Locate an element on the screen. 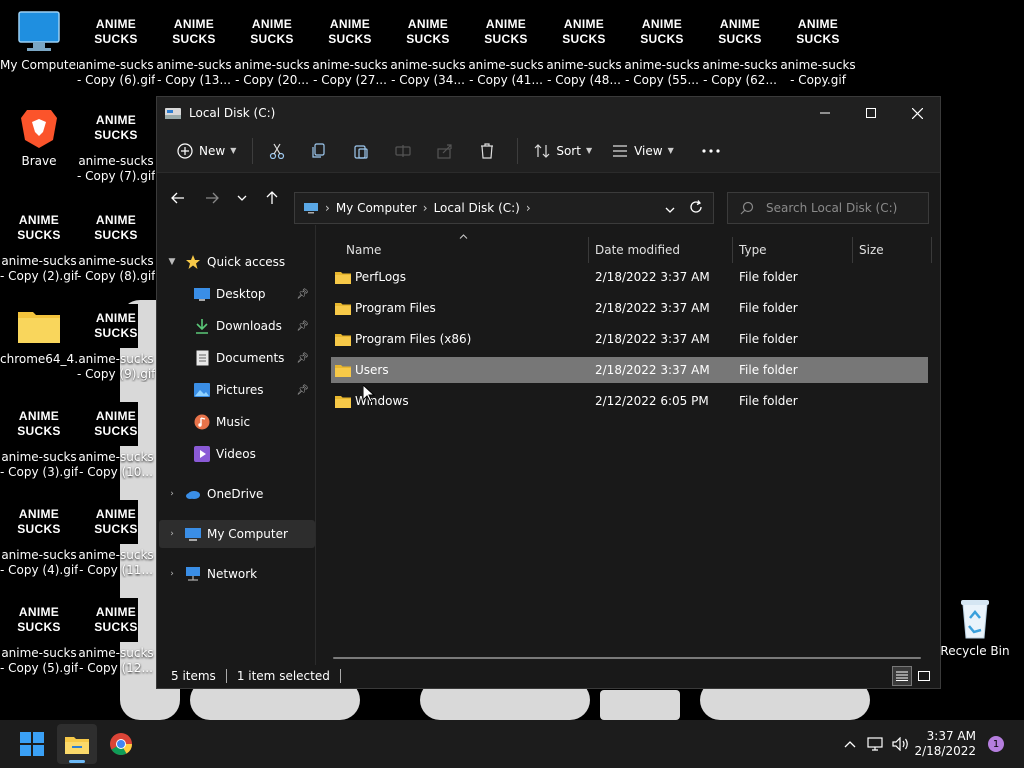  sort-button: Sort ▼ is located at coordinates (563, 151).